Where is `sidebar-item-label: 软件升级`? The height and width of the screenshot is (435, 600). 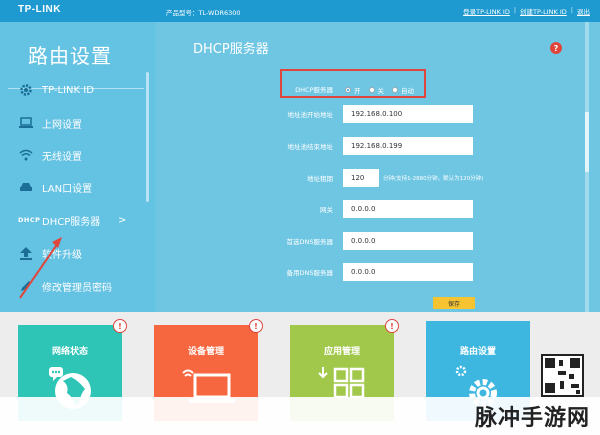
sidebar-item-label: 软件升级 is located at coordinates (62, 255).